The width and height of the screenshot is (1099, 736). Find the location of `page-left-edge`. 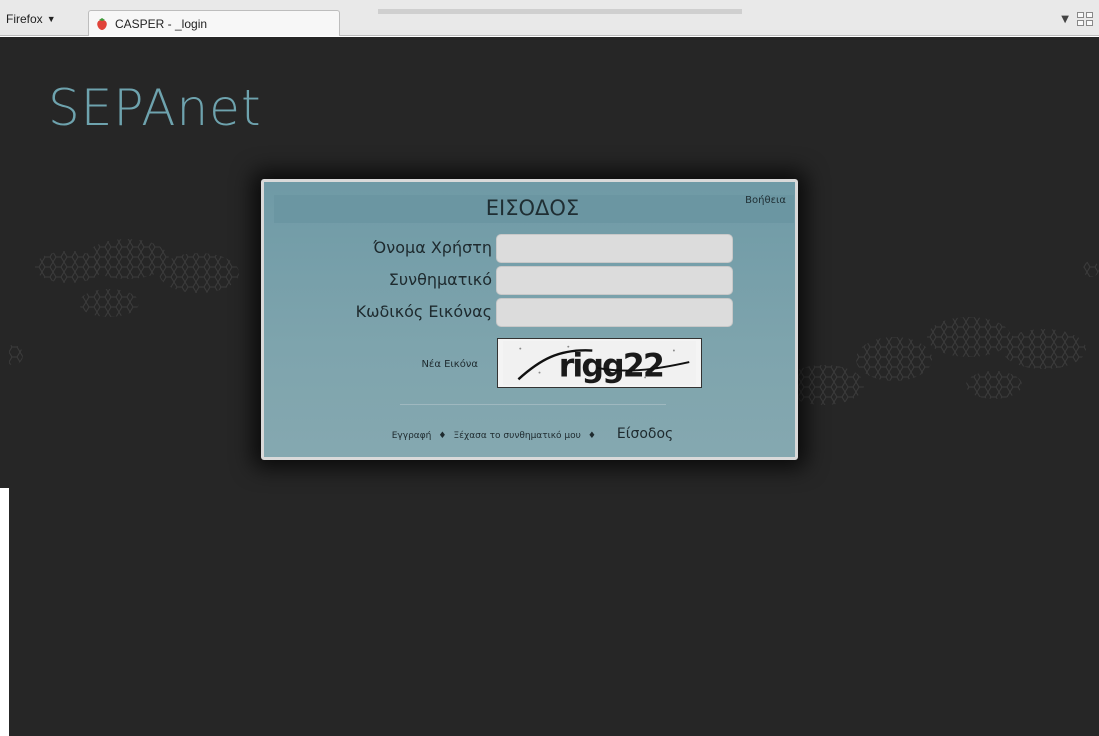

page-left-edge is located at coordinates (4, 262).